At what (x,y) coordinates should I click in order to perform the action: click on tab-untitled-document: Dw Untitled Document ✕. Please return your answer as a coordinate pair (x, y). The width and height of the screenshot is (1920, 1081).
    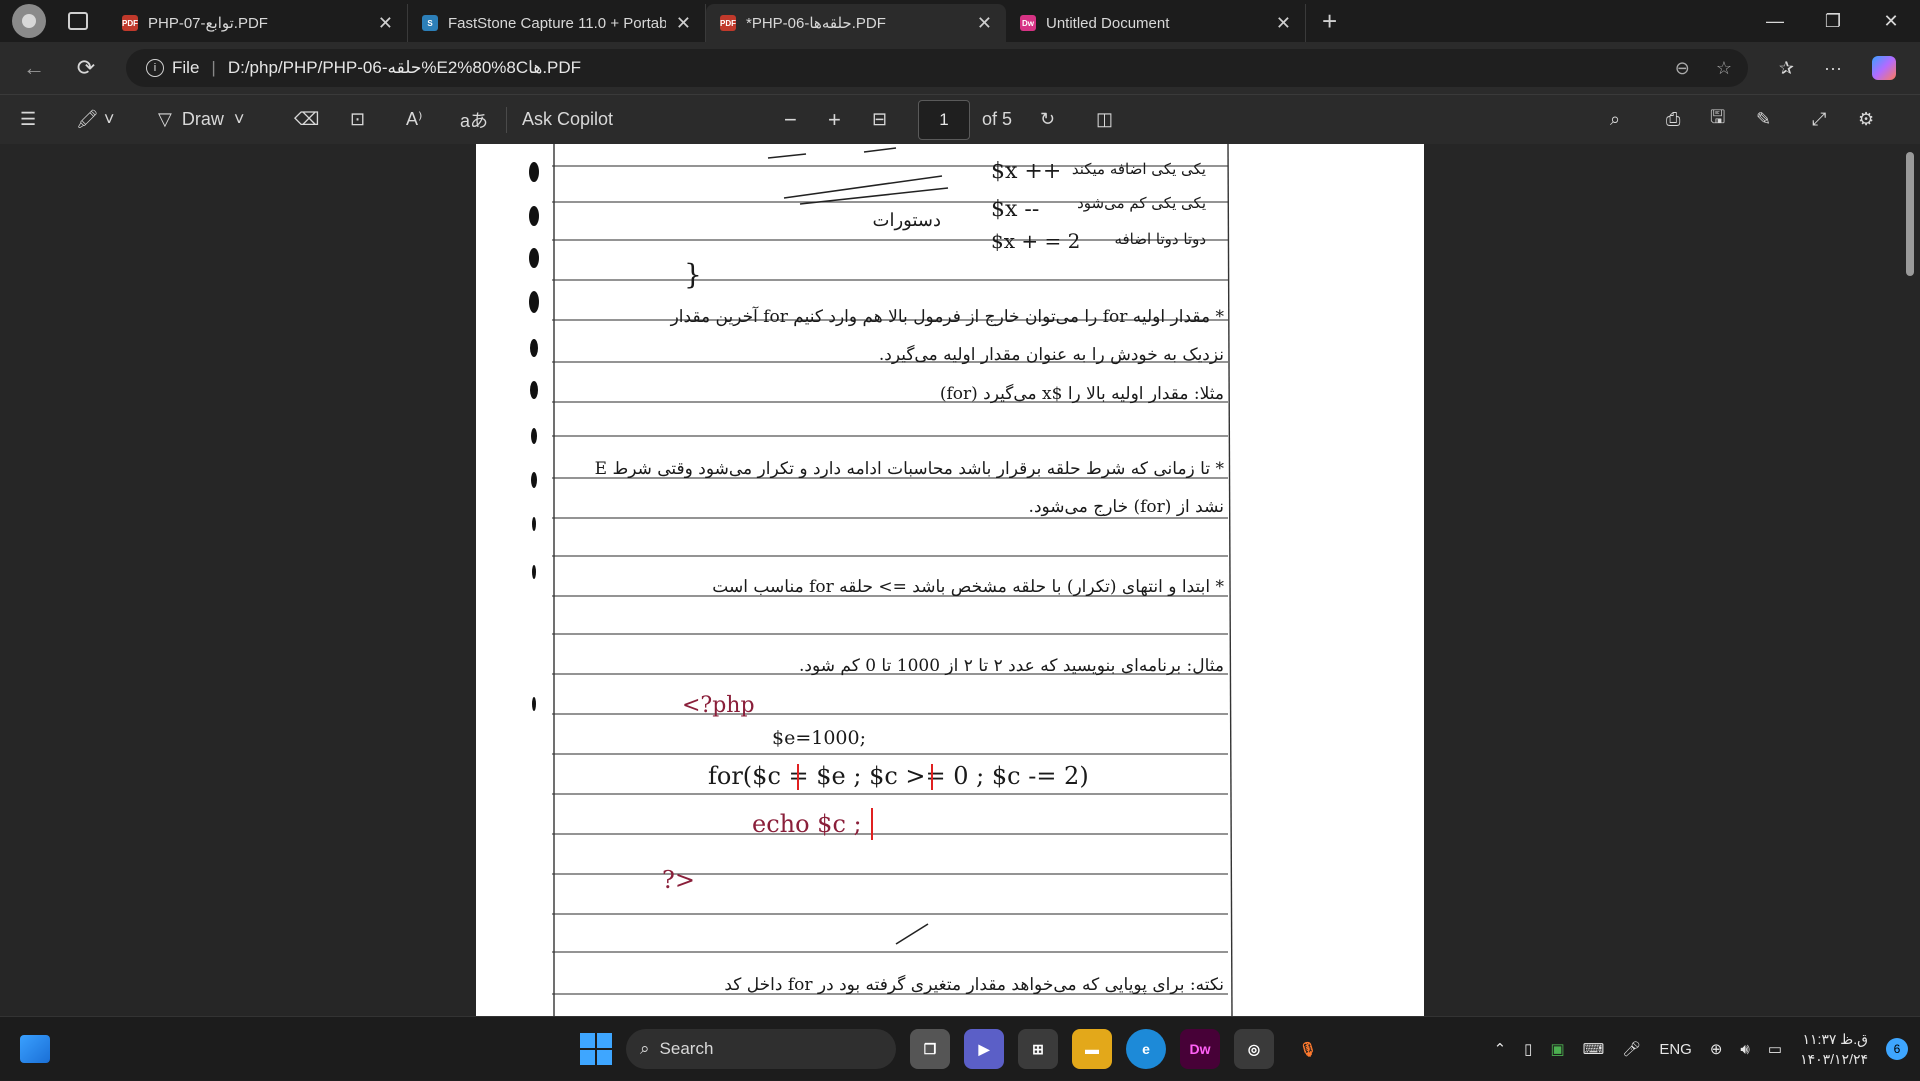
    Looking at the image, I should click on (1156, 23).